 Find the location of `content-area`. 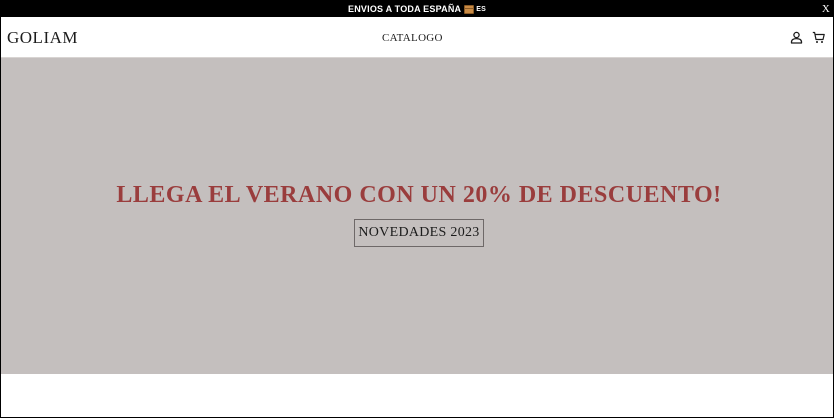

content-area is located at coordinates (417, 395).